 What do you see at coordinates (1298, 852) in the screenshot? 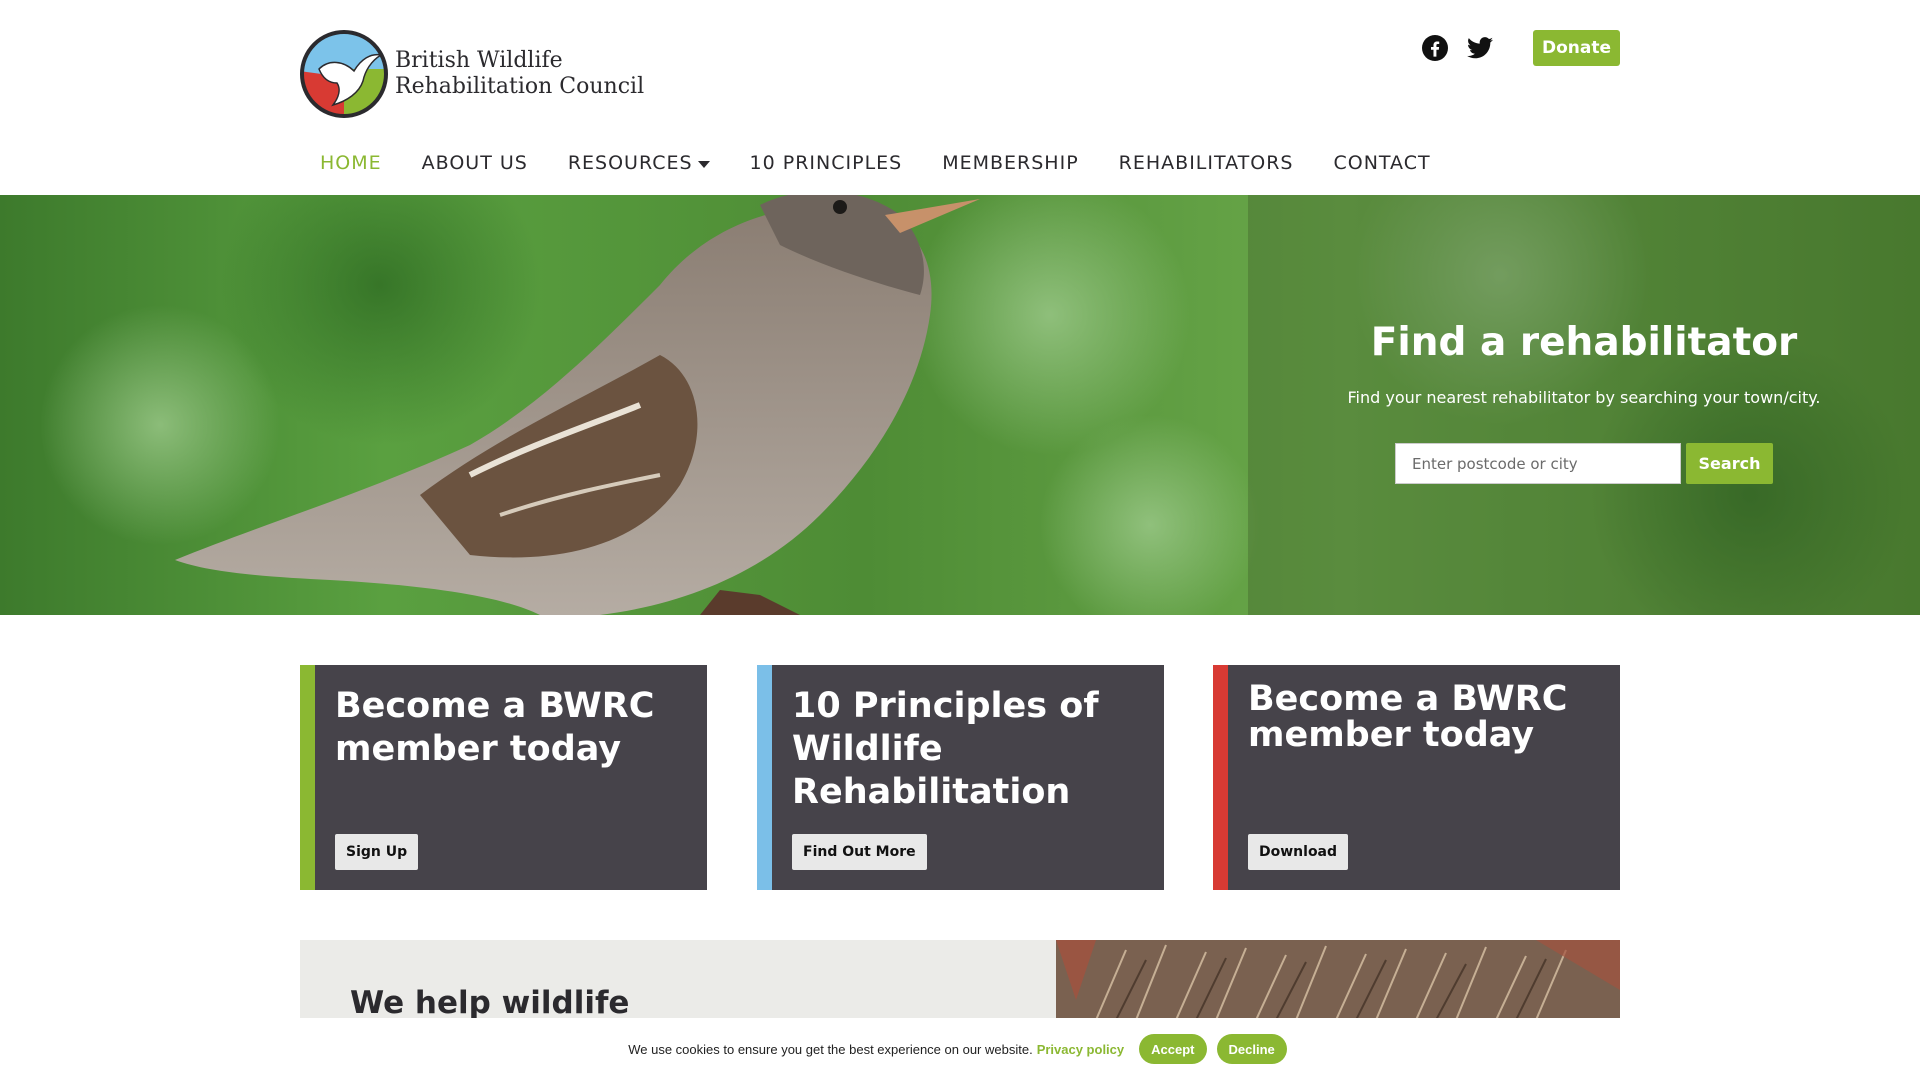
I see `download-button: Download` at bounding box center [1298, 852].